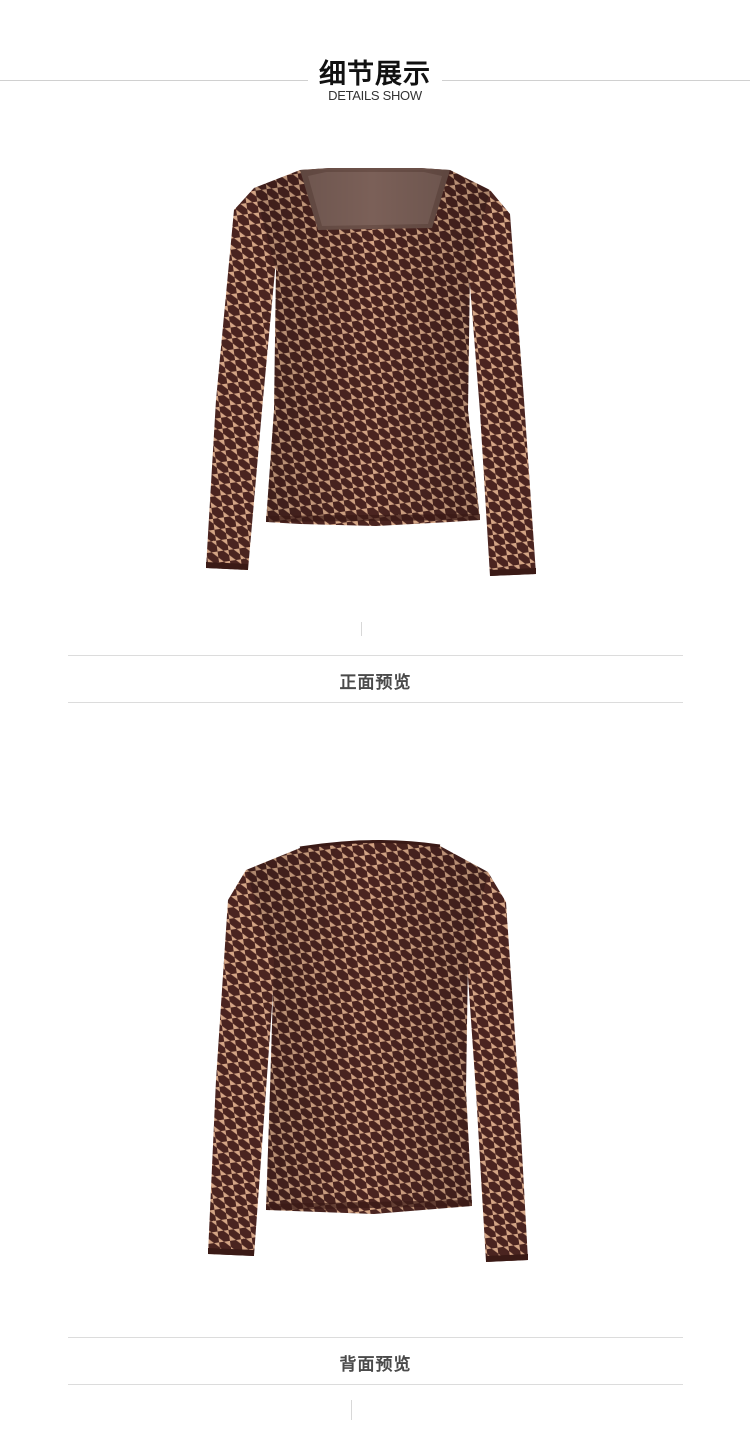 The image size is (750, 1455). I want to click on front-caption-band: 正面预览, so click(375, 679).